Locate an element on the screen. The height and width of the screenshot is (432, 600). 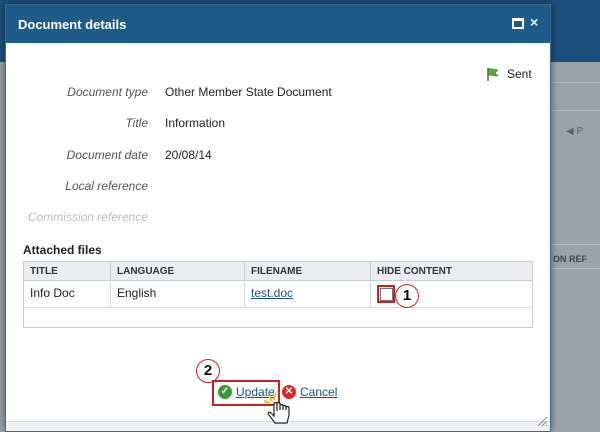
attached-files-title: Attached files is located at coordinates (62, 250).